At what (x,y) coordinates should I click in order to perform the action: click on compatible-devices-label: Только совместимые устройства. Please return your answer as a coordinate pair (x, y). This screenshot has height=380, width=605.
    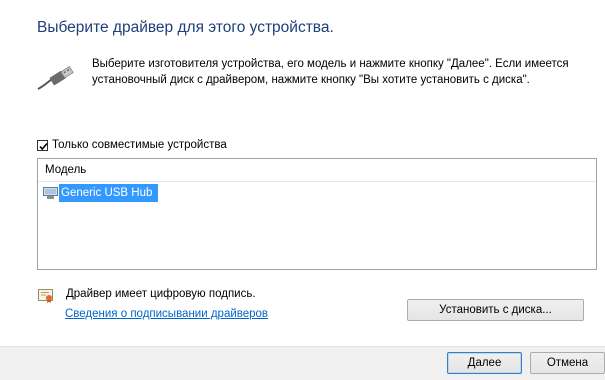
    Looking at the image, I should click on (139, 145).